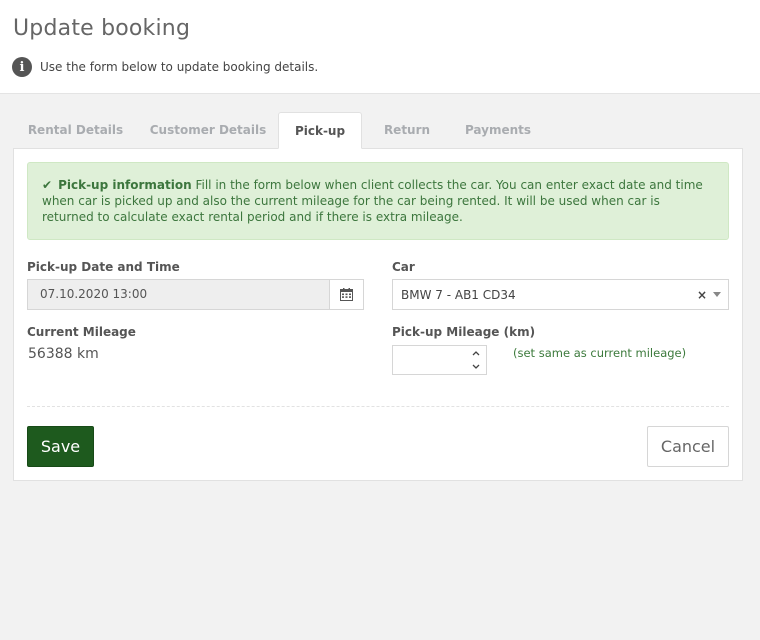  I want to click on pickup-mileage-input, so click(429, 360).